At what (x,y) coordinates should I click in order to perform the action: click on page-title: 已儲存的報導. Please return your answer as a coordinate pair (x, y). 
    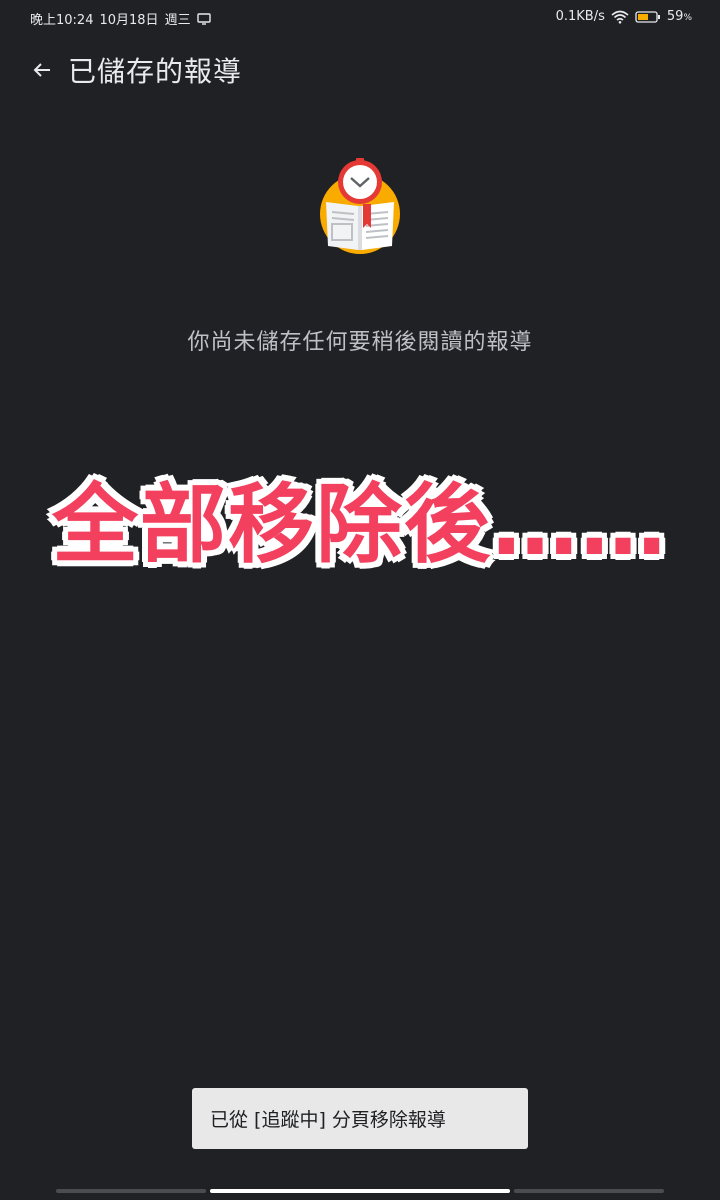
    Looking at the image, I should click on (155, 71).